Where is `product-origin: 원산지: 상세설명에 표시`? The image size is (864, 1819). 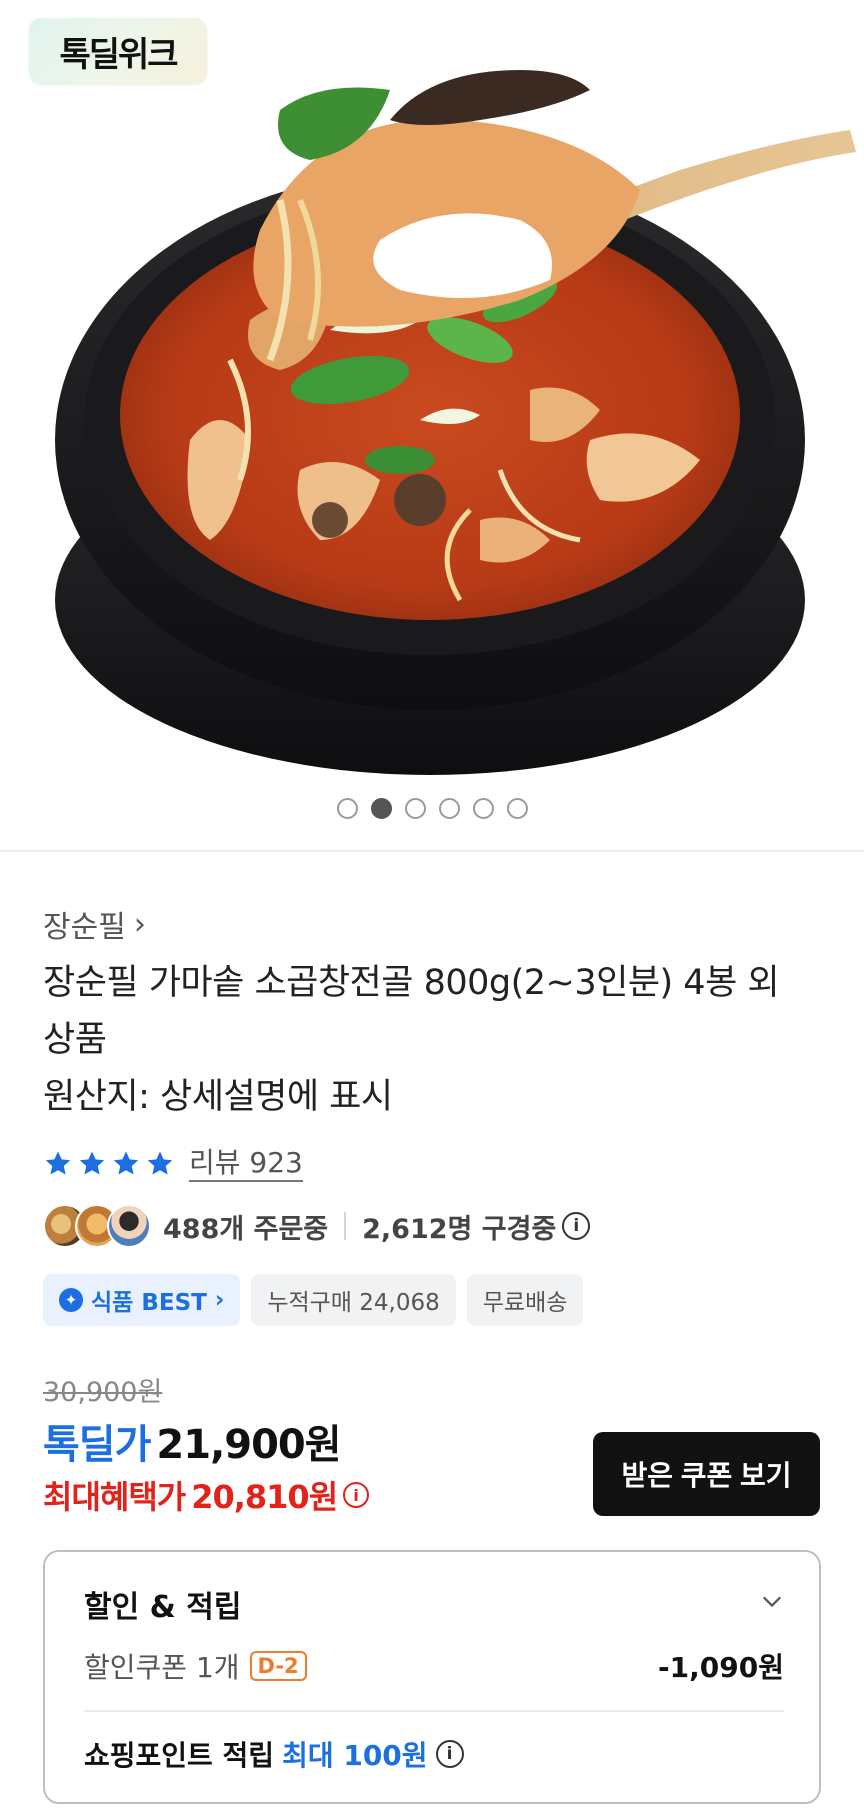 product-origin: 원산지: 상세설명에 표시 is located at coordinates (218, 1097).